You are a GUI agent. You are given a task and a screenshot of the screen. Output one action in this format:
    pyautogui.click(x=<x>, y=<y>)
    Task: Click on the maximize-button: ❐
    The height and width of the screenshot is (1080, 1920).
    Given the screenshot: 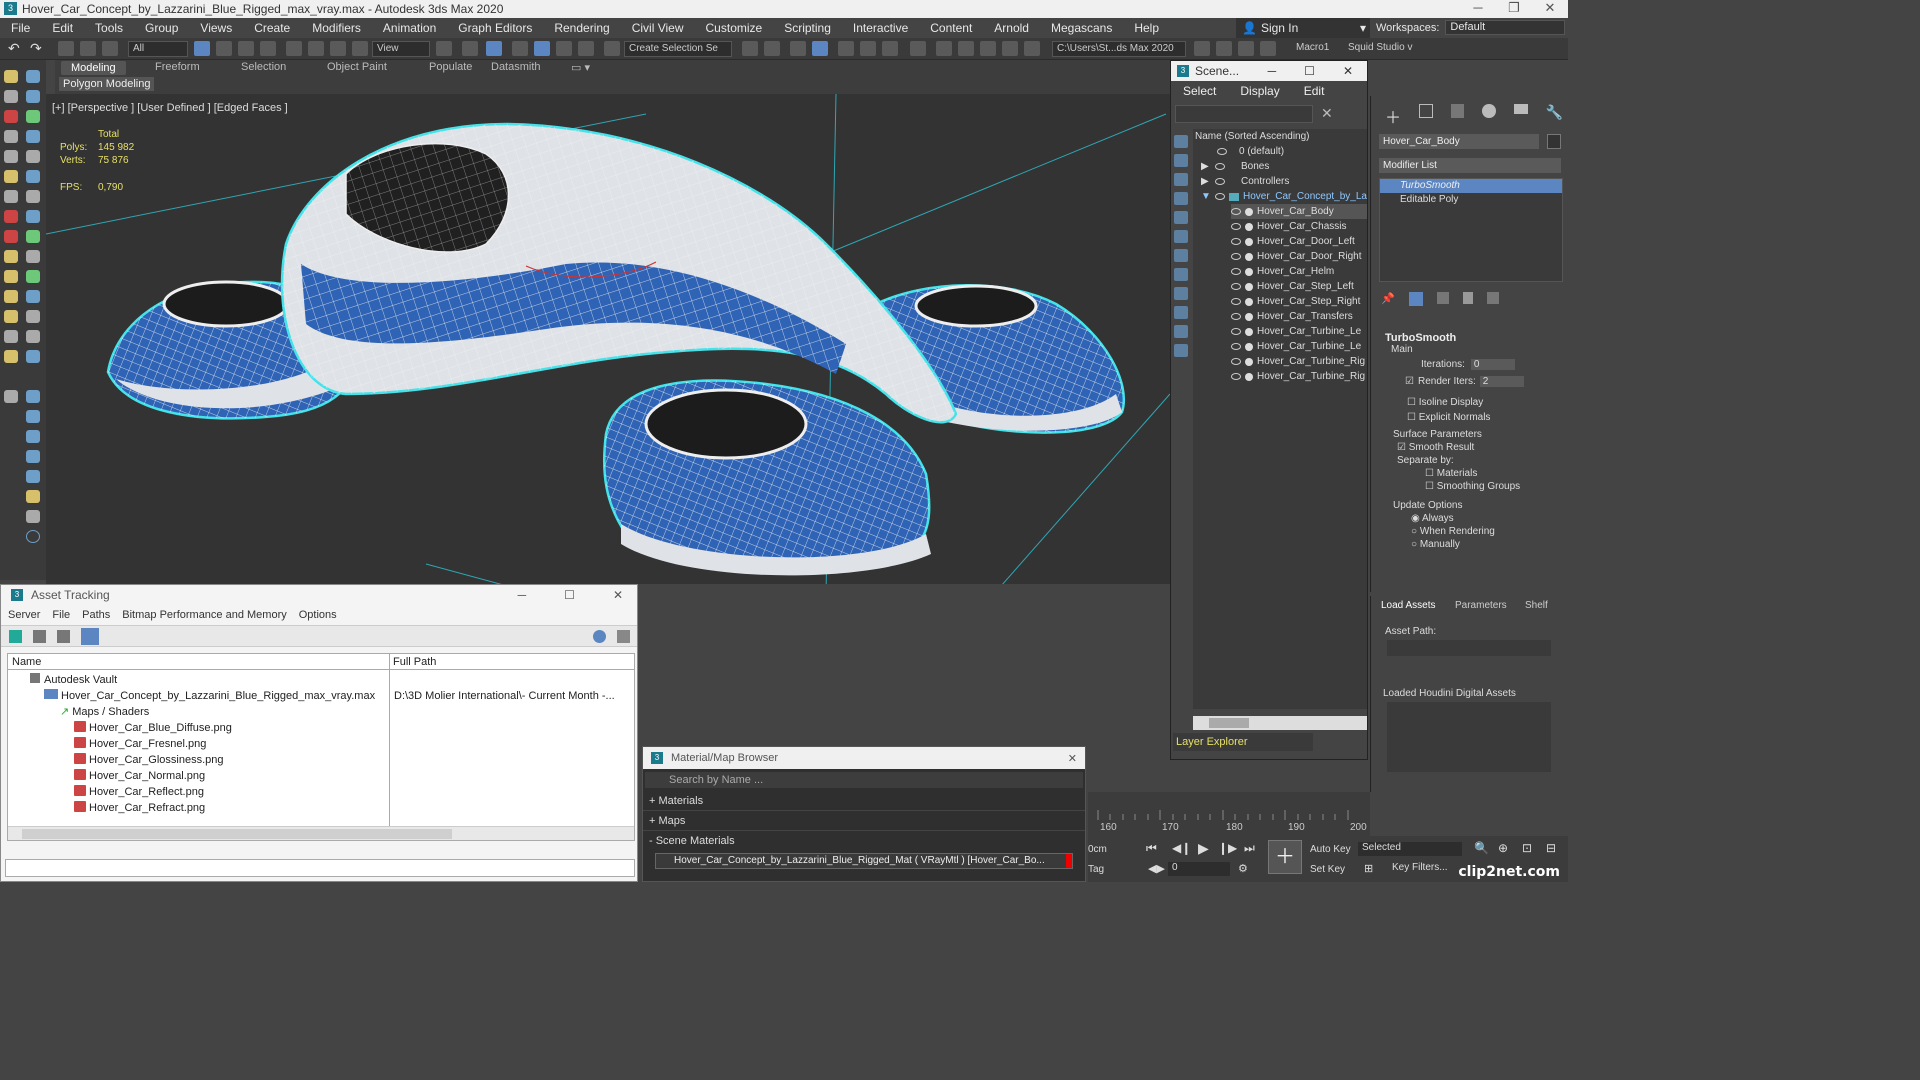 What is the action you would take?
    pyautogui.click(x=1514, y=8)
    